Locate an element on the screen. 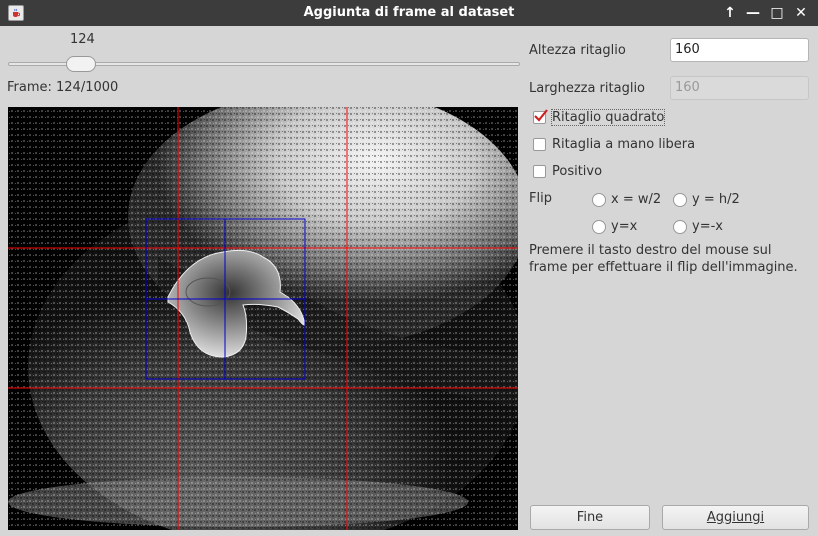 This screenshot has width=818, height=536. frame-counter: Frame: 124/1000 is located at coordinates (63, 87).